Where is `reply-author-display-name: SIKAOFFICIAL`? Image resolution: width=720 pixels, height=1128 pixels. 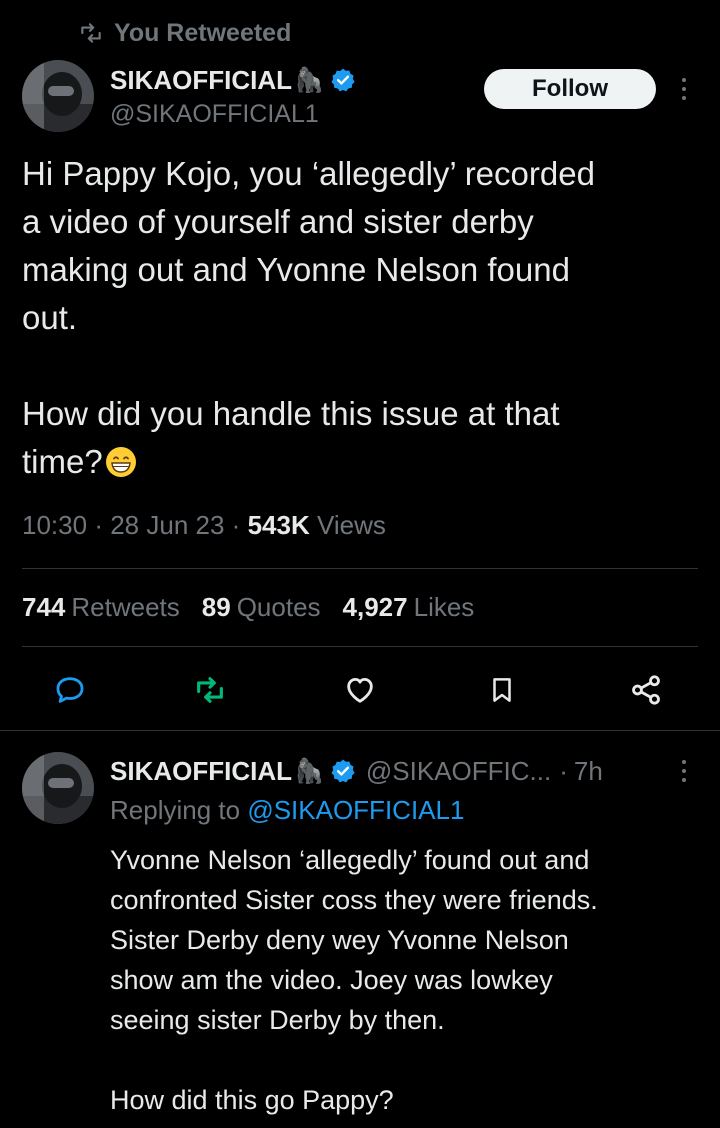
reply-author-display-name: SIKAOFFICIAL is located at coordinates (201, 771).